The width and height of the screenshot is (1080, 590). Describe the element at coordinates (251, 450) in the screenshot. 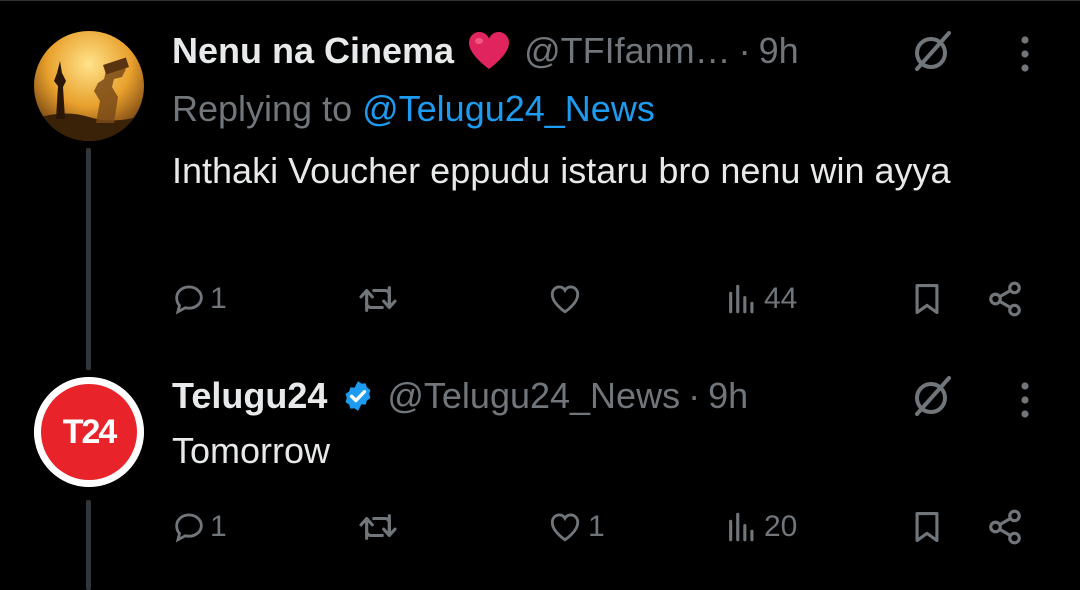

I see `tweet-text: Tomorrow` at that location.